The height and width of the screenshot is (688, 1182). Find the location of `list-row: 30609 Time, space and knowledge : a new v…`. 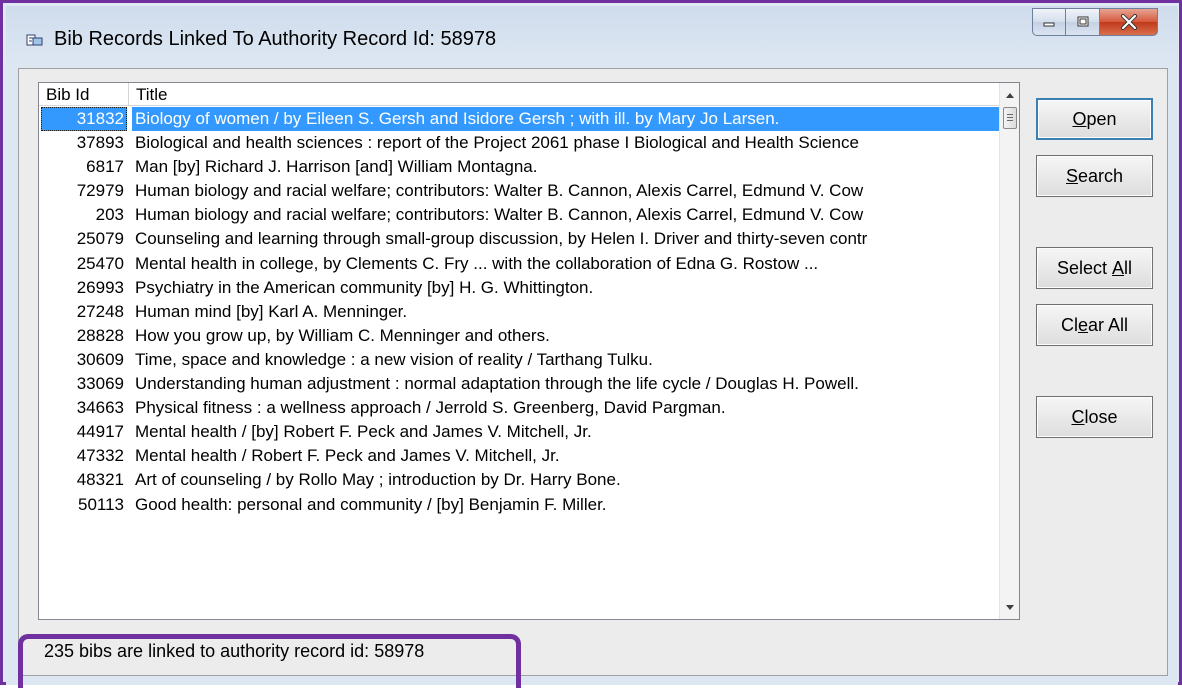

list-row: 30609 Time, space and knowledge : a new v… is located at coordinates (519, 360).